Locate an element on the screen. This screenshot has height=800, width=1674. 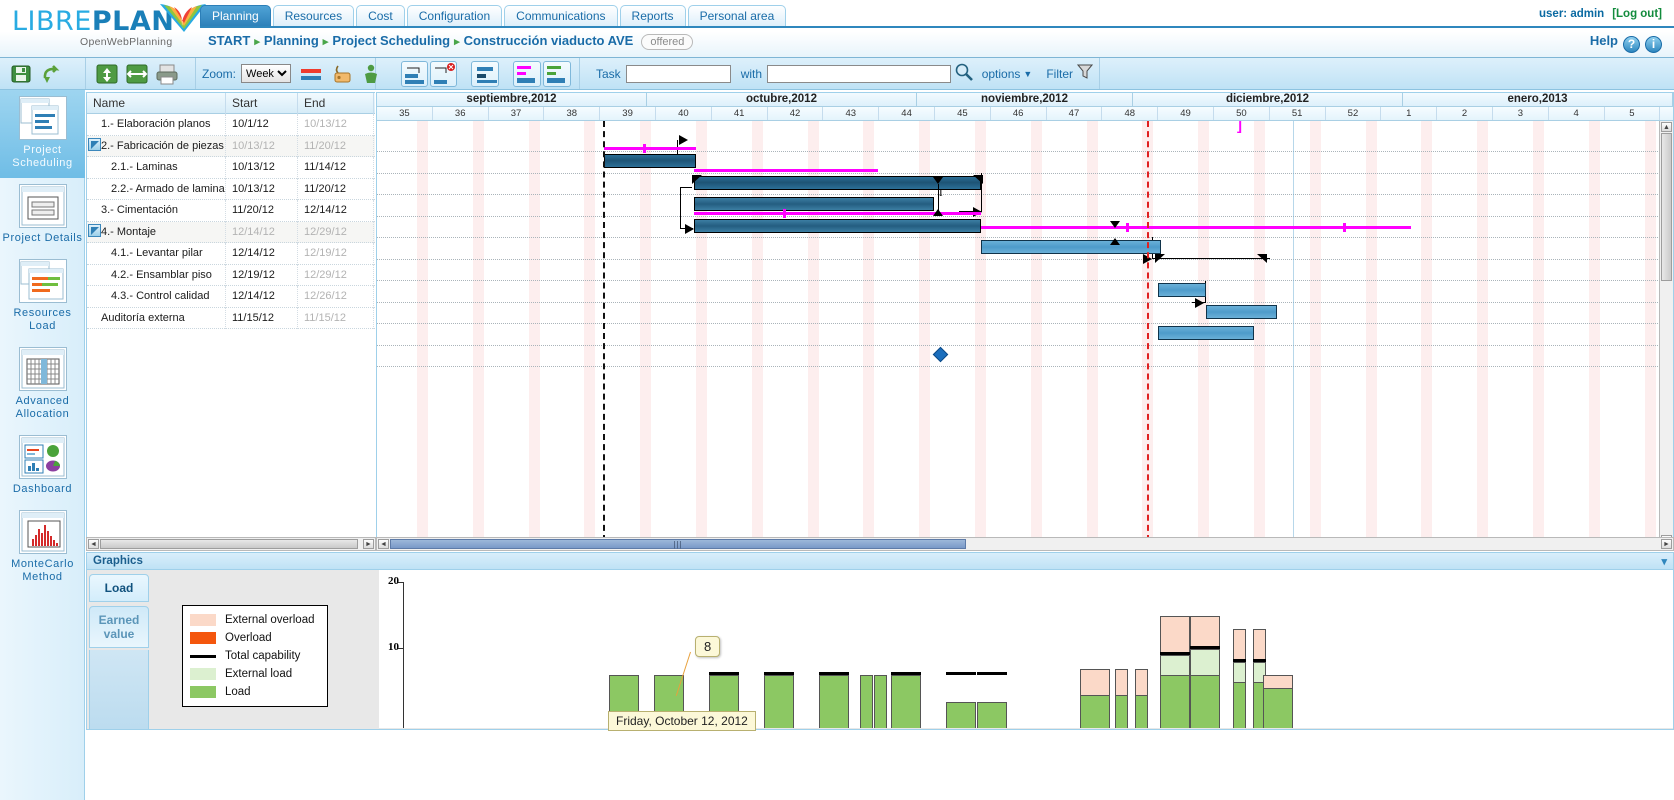
task-end-cell: 12/19/12 is located at coordinates (336, 254).